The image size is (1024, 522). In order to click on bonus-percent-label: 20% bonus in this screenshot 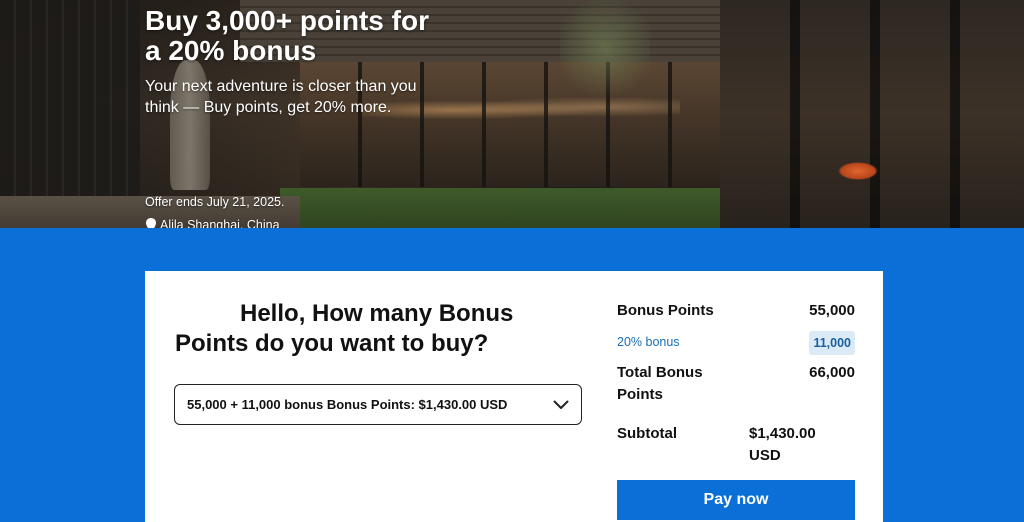, I will do `click(648, 342)`.